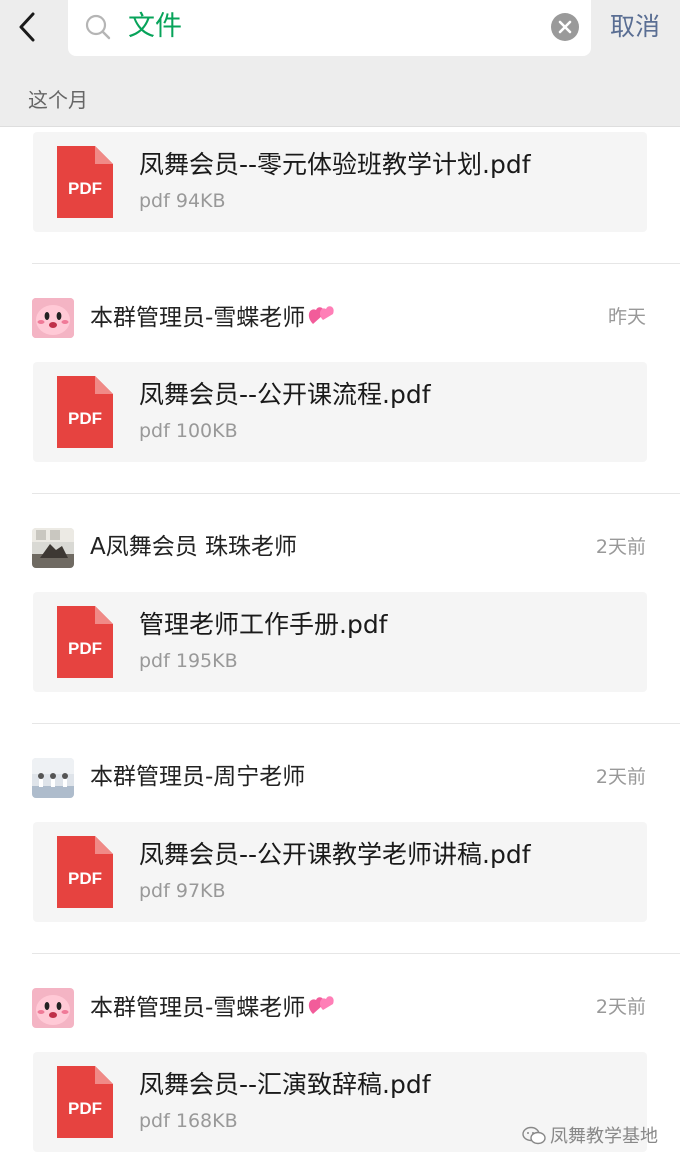  What do you see at coordinates (98, 27) in the screenshot?
I see `search-icon` at bounding box center [98, 27].